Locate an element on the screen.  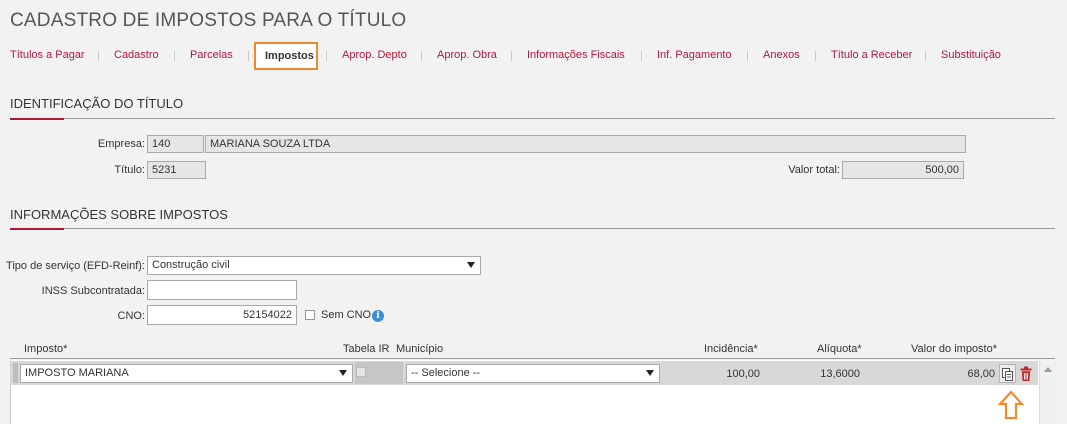
section-title-identificacao: IDENTIFICAÇÃO DO TÍTULO is located at coordinates (97, 103).